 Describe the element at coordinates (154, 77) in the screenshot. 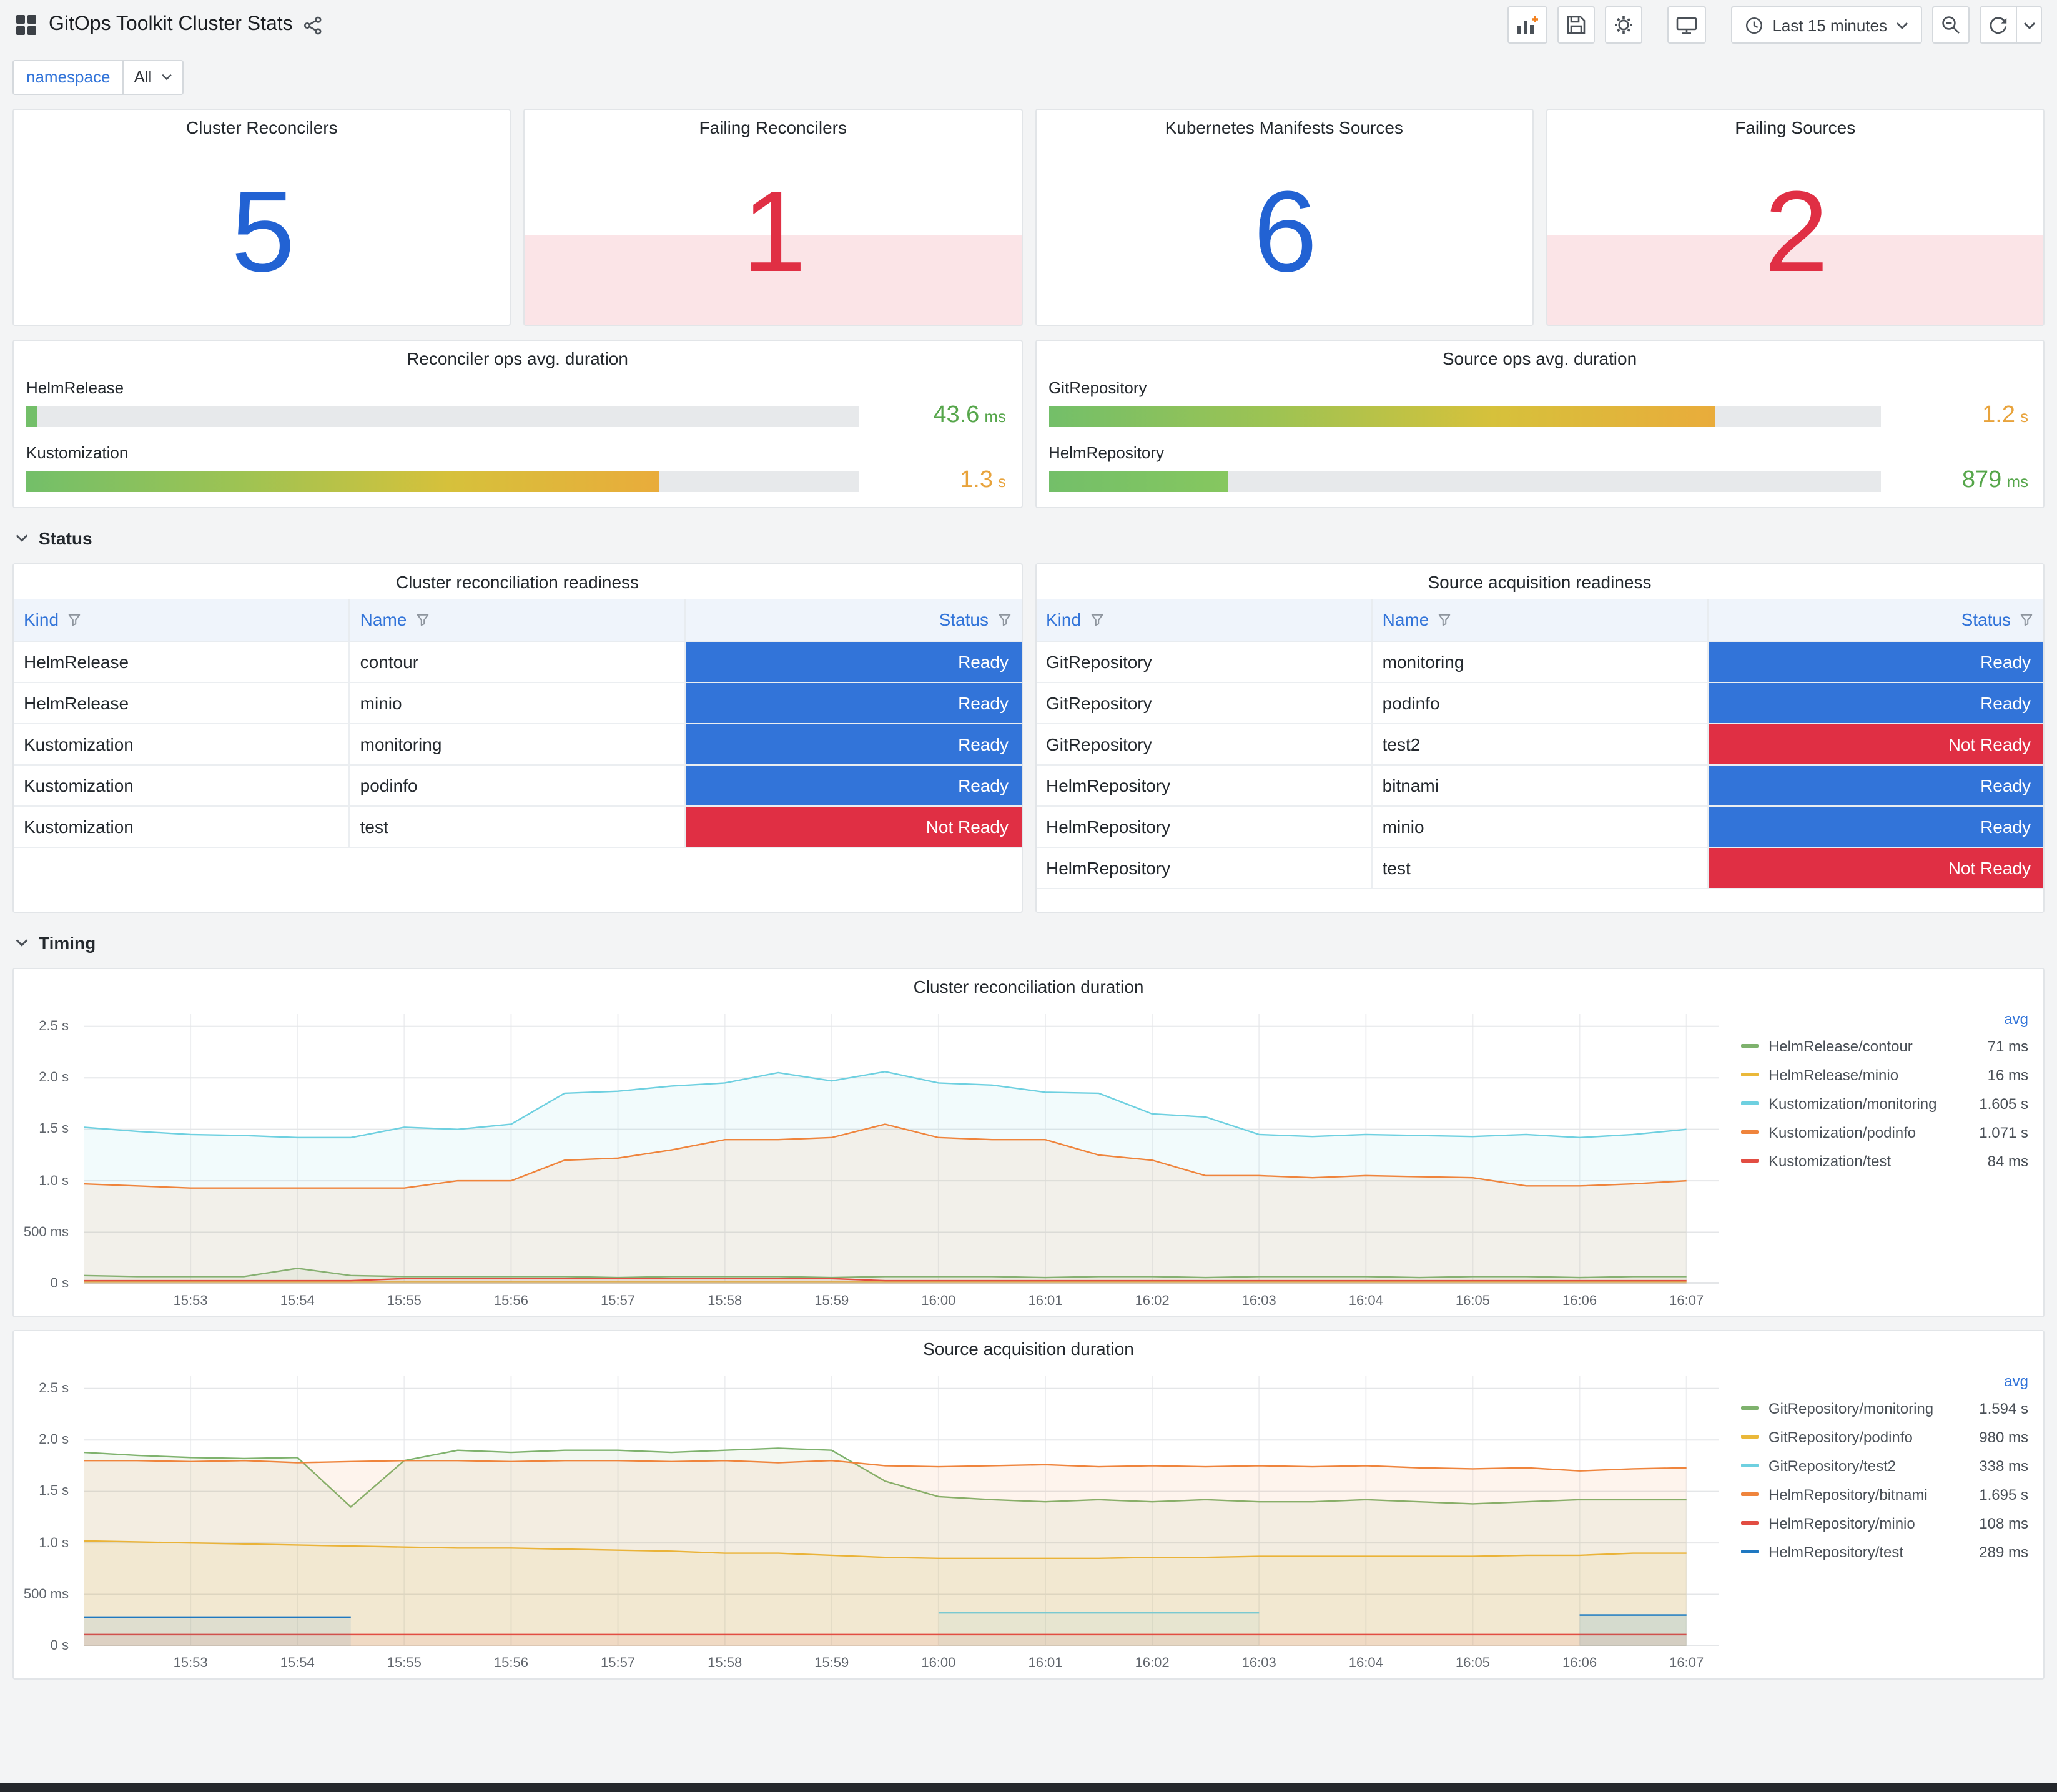

I see `variable-value-dropdown: All` at that location.